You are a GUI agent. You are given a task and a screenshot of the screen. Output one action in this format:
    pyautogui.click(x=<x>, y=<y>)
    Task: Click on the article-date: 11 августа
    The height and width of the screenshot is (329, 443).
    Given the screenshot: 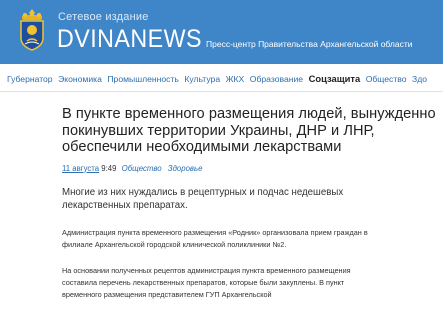 What is the action you would take?
    pyautogui.click(x=80, y=168)
    